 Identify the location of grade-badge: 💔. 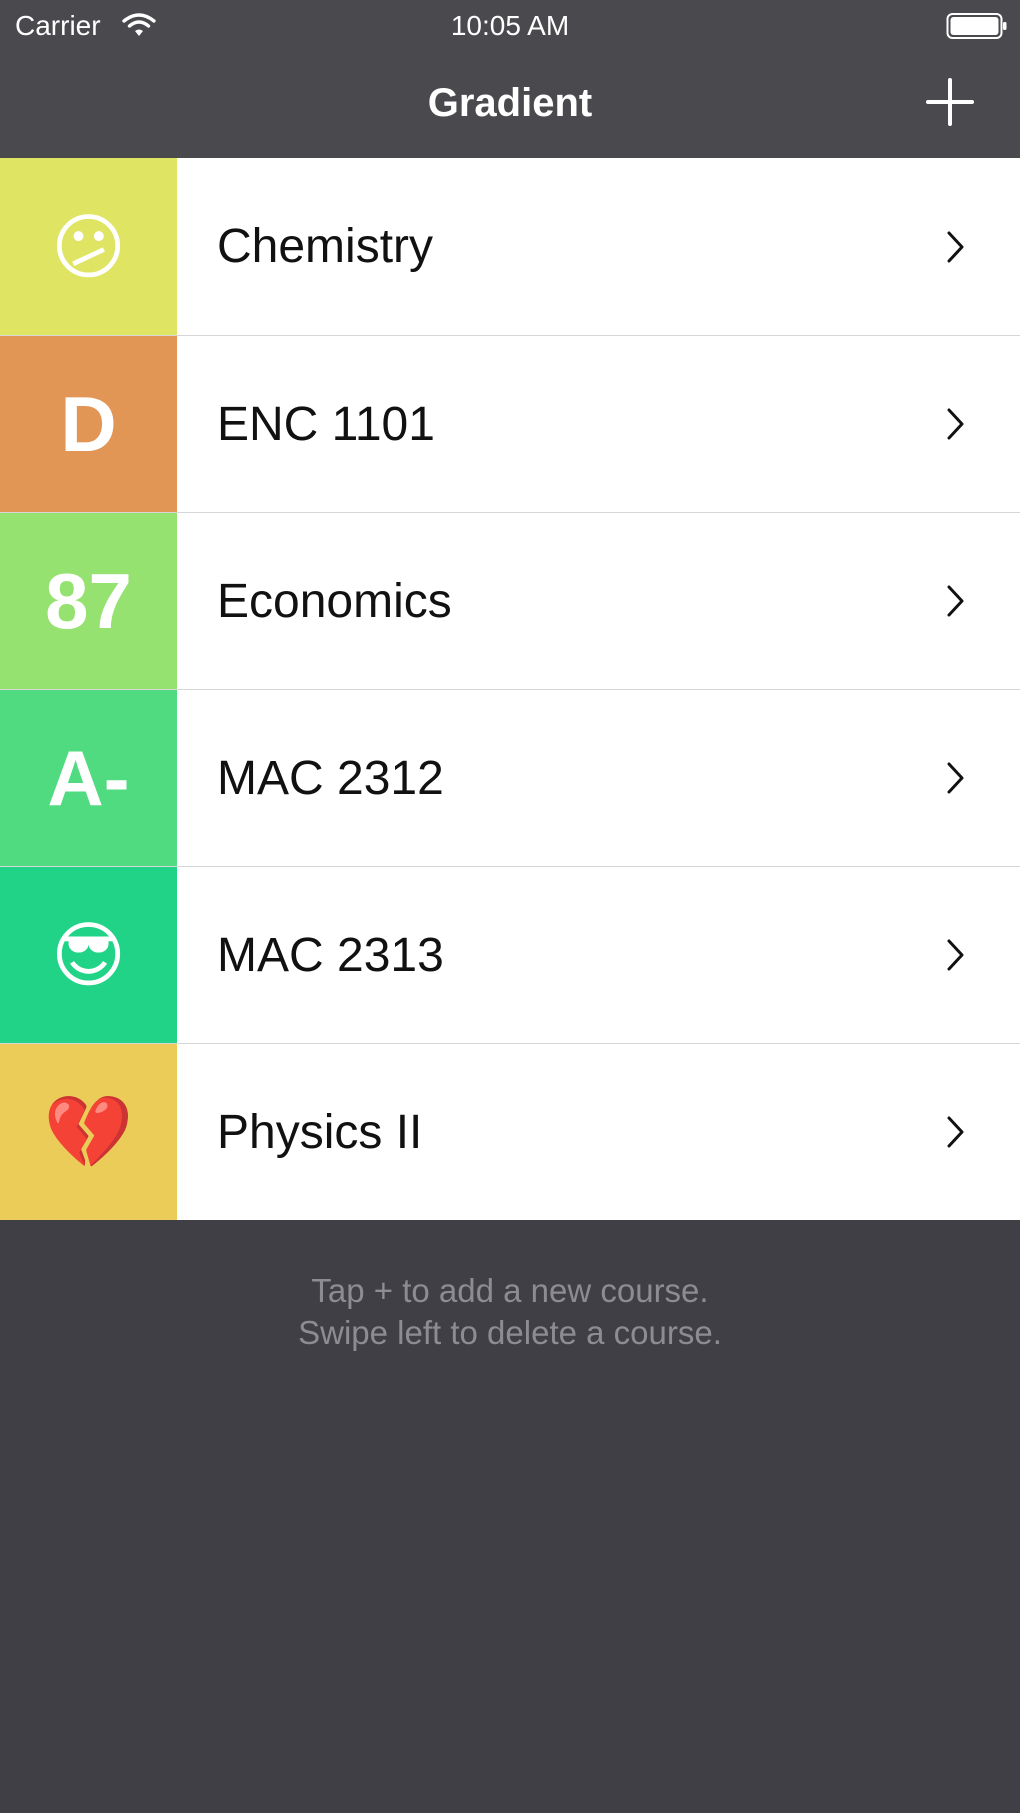
(88, 1132).